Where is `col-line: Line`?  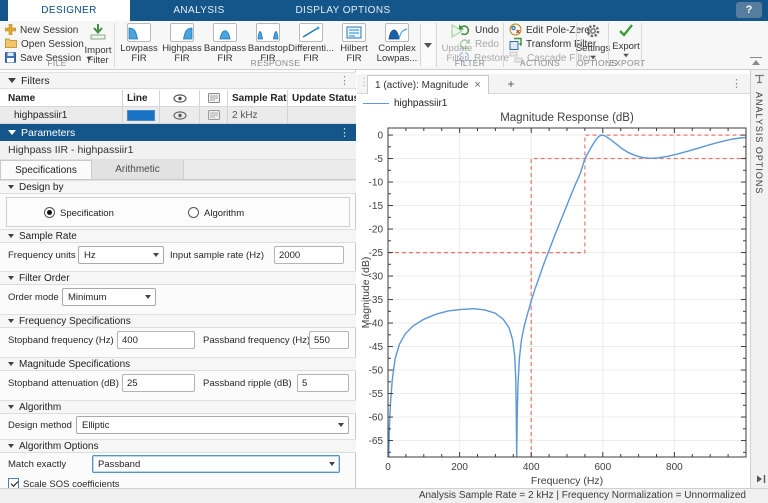 col-line: Line is located at coordinates (141, 98).